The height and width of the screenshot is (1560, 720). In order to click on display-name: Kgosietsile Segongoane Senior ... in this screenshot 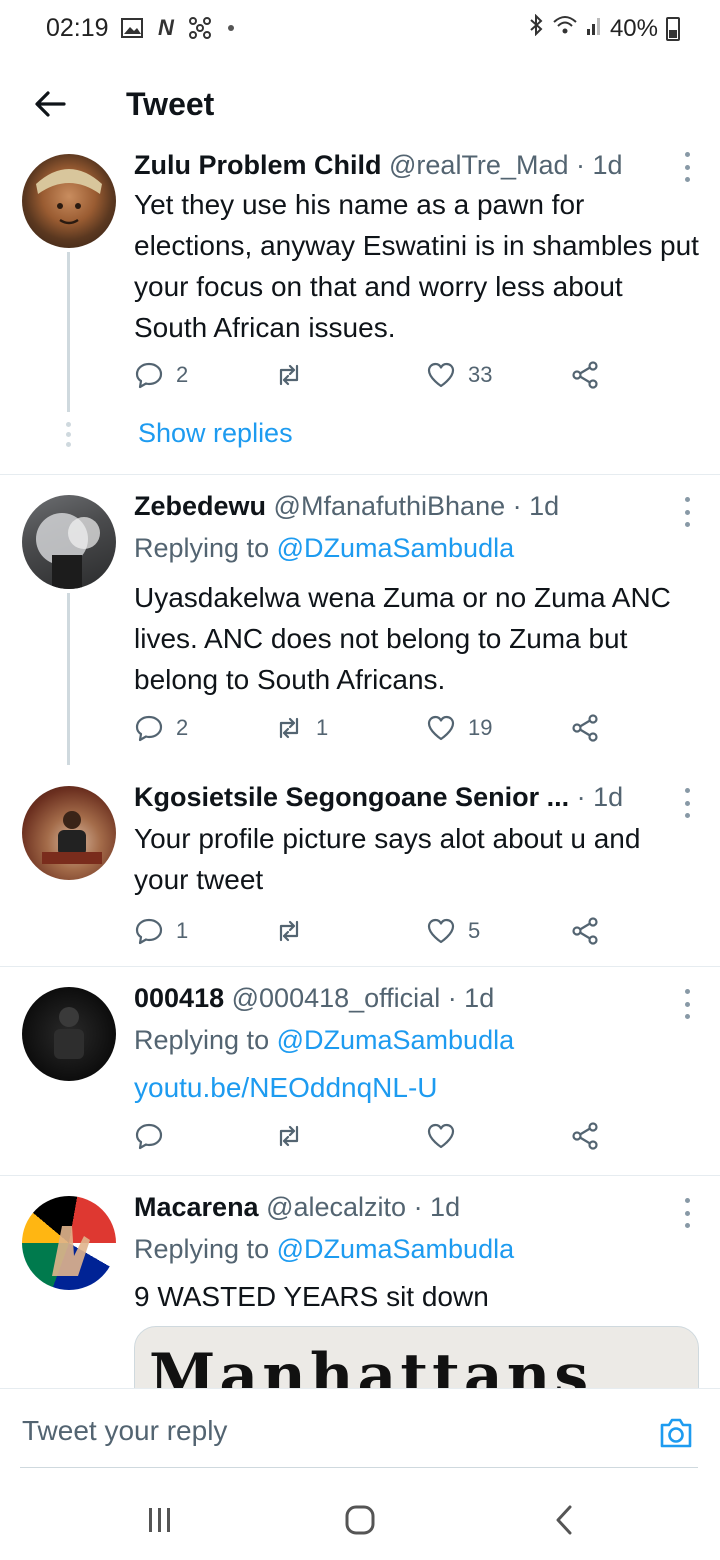, I will do `click(351, 797)`.